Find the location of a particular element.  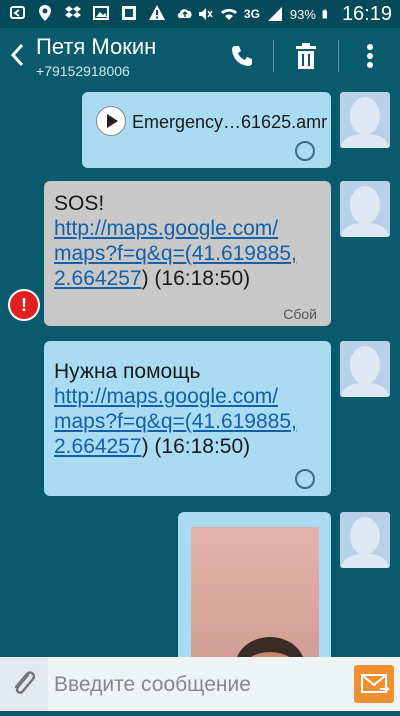

signal-icon is located at coordinates (274, 14).